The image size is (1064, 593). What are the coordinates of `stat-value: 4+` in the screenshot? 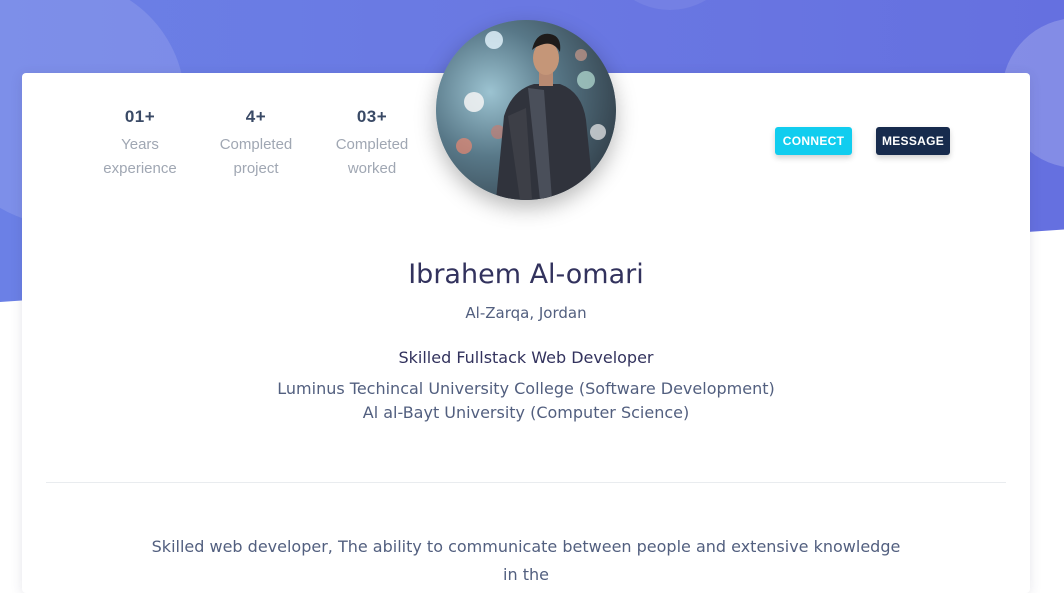 It's located at (256, 116).